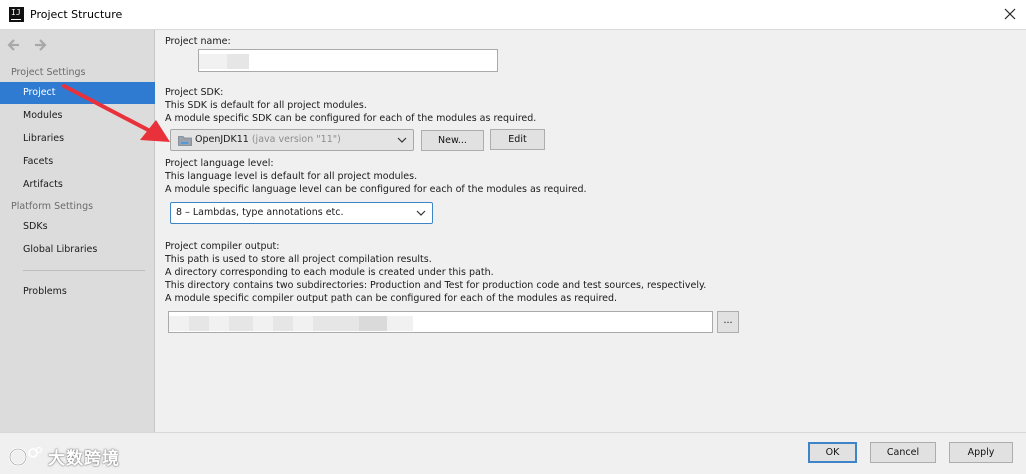 The height and width of the screenshot is (474, 1026). I want to click on intellij-app-icon: IJ, so click(16, 14).